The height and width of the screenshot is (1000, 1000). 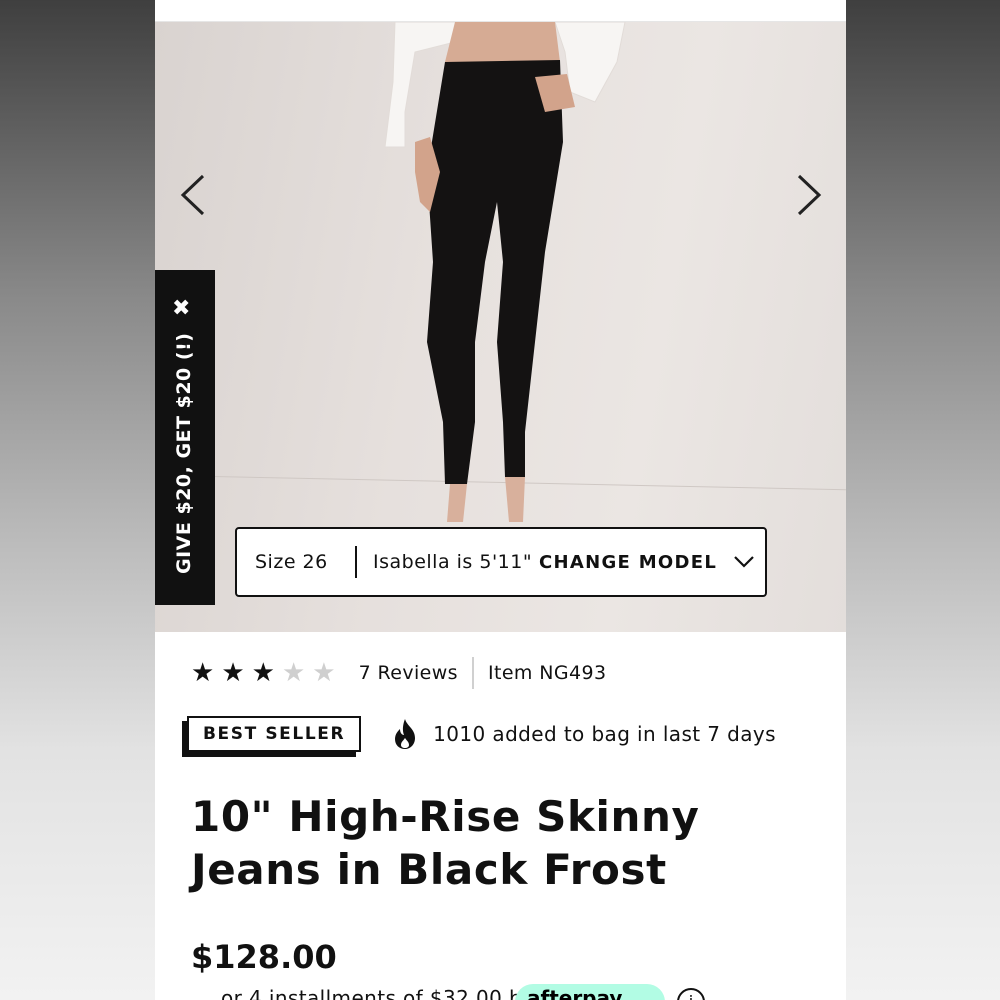 I want to click on model-height-label: Isabella is 5'11", so click(x=453, y=562).